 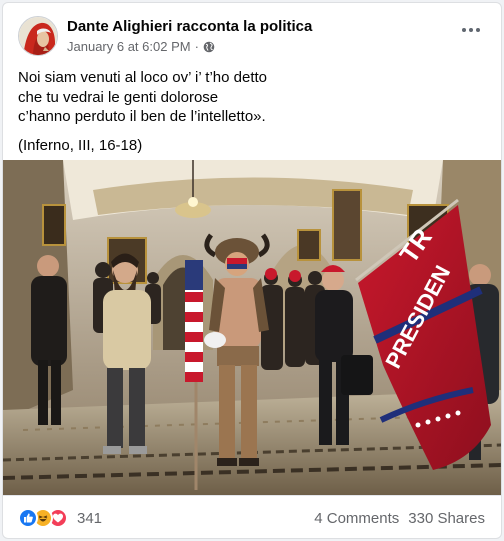 I want to click on like-icon, so click(x=28, y=518).